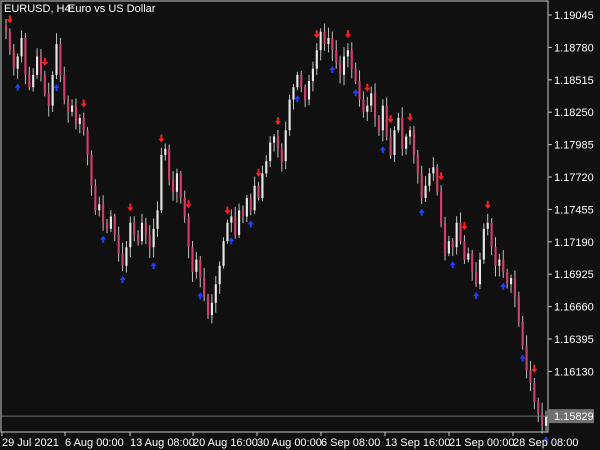  Describe the element at coordinates (574, 340) in the screenshot. I see `price-tick-label: 1.16395` at that location.